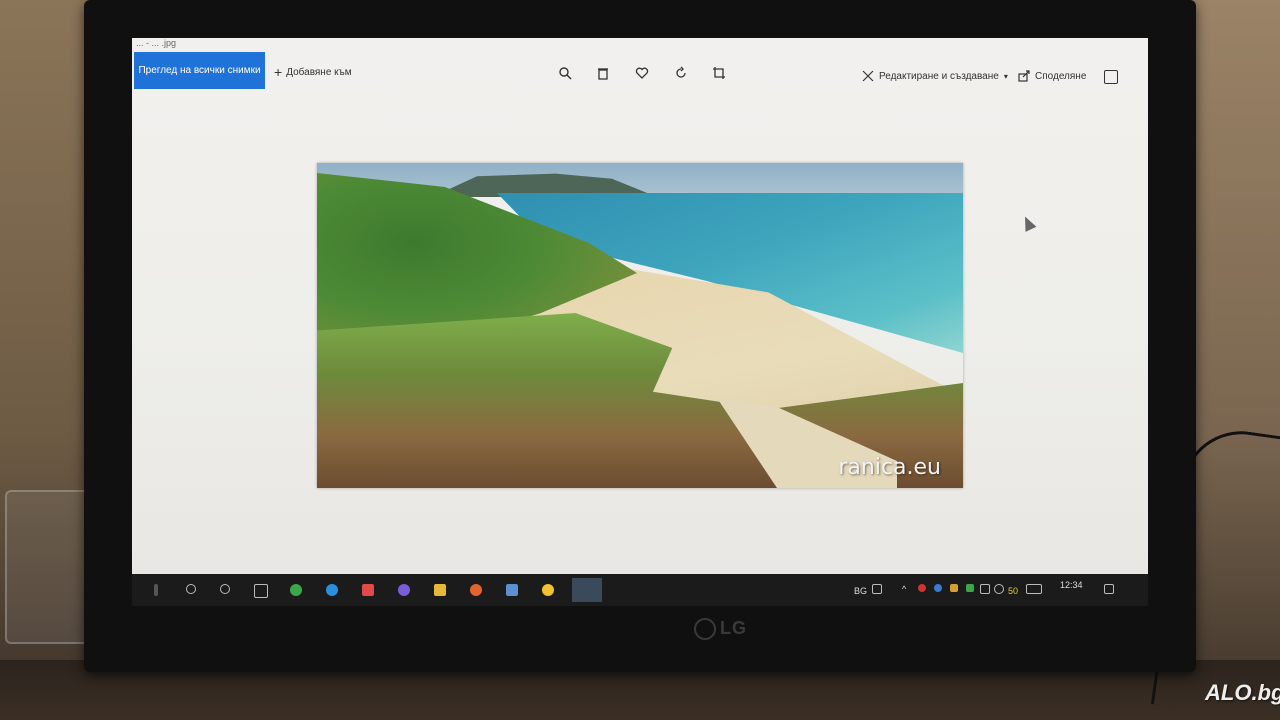 The image size is (1280, 720). I want to click on volume-icon, so click(999, 589).